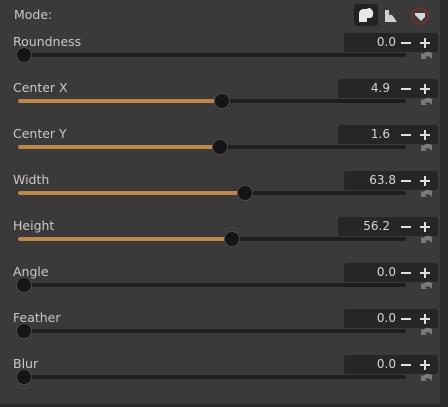 The image size is (448, 407). I want to click on mode-row: Mode:, so click(220, 15).